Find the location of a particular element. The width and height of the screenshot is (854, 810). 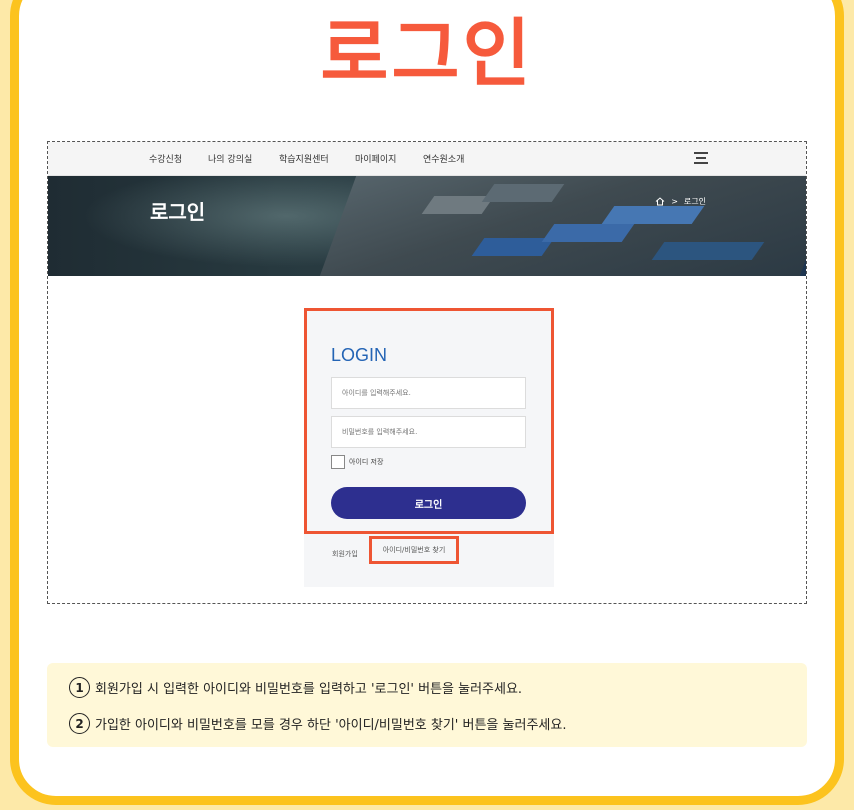

nav-item-my-classroom: 나의 강의실 is located at coordinates (230, 158).